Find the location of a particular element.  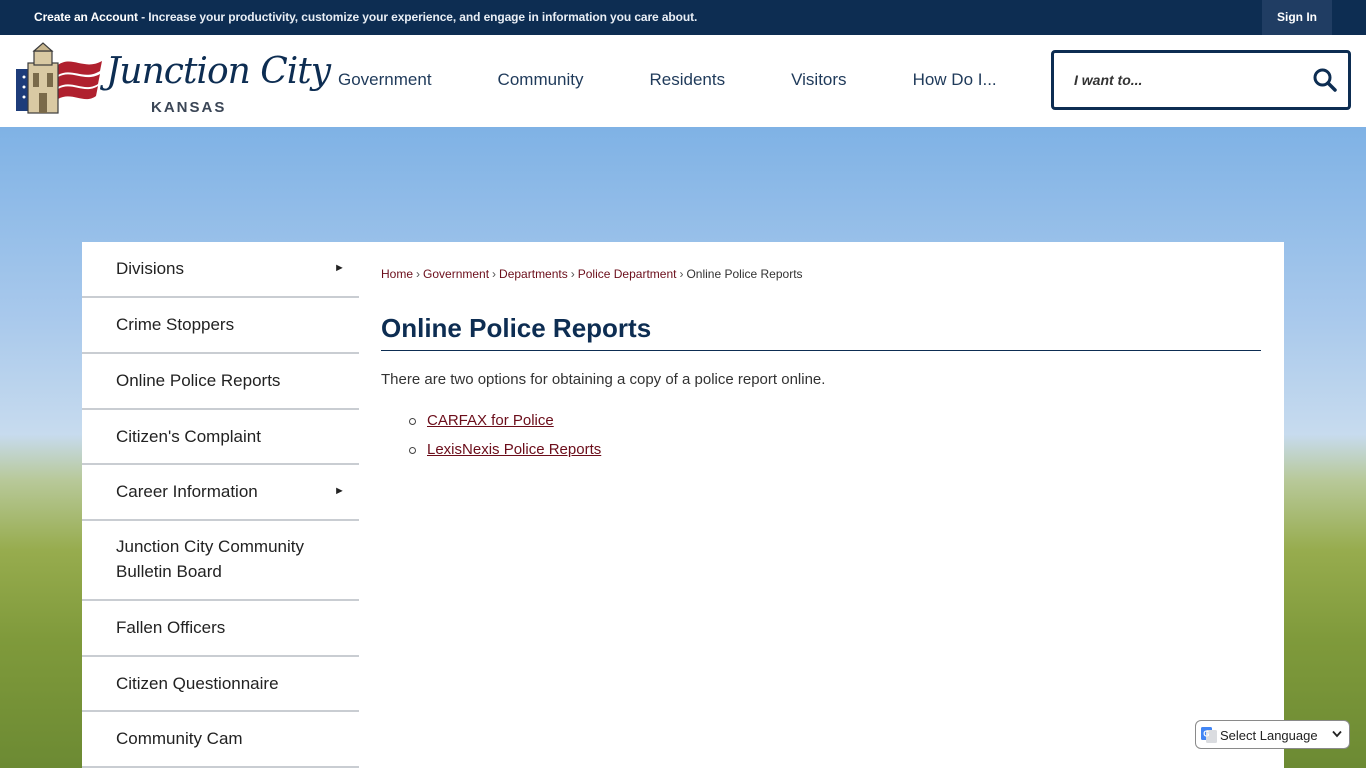

sidebar-item-community-bulletin-board: Junction City Community Bulletin Board is located at coordinates (220, 561).